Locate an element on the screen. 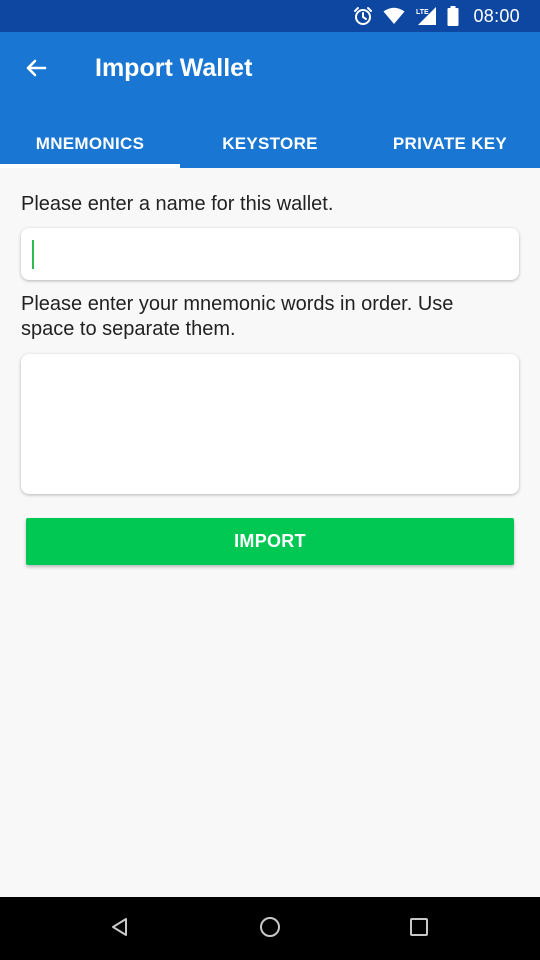 Image resolution: width=540 pixels, height=960 pixels. nav-home-button is located at coordinates (270, 929).